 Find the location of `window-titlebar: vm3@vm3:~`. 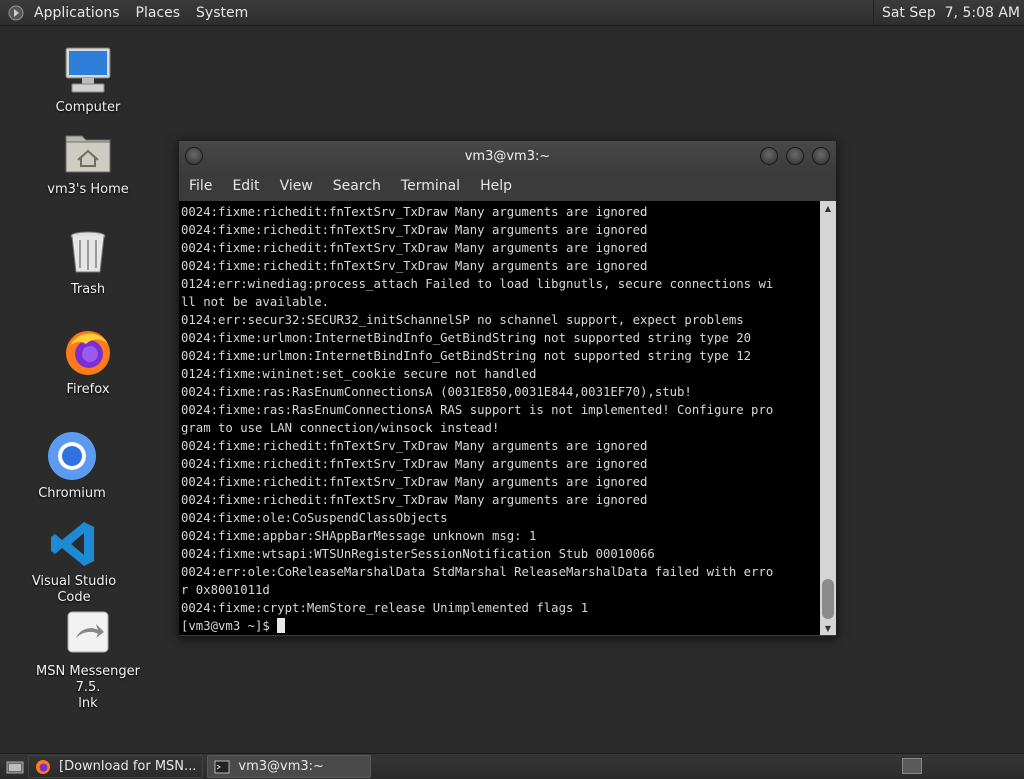

window-titlebar: vm3@vm3:~ is located at coordinates (507, 156).